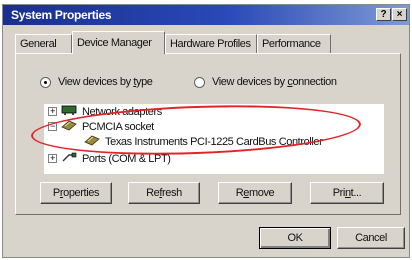  What do you see at coordinates (69, 158) in the screenshot?
I see `port-icon` at bounding box center [69, 158].